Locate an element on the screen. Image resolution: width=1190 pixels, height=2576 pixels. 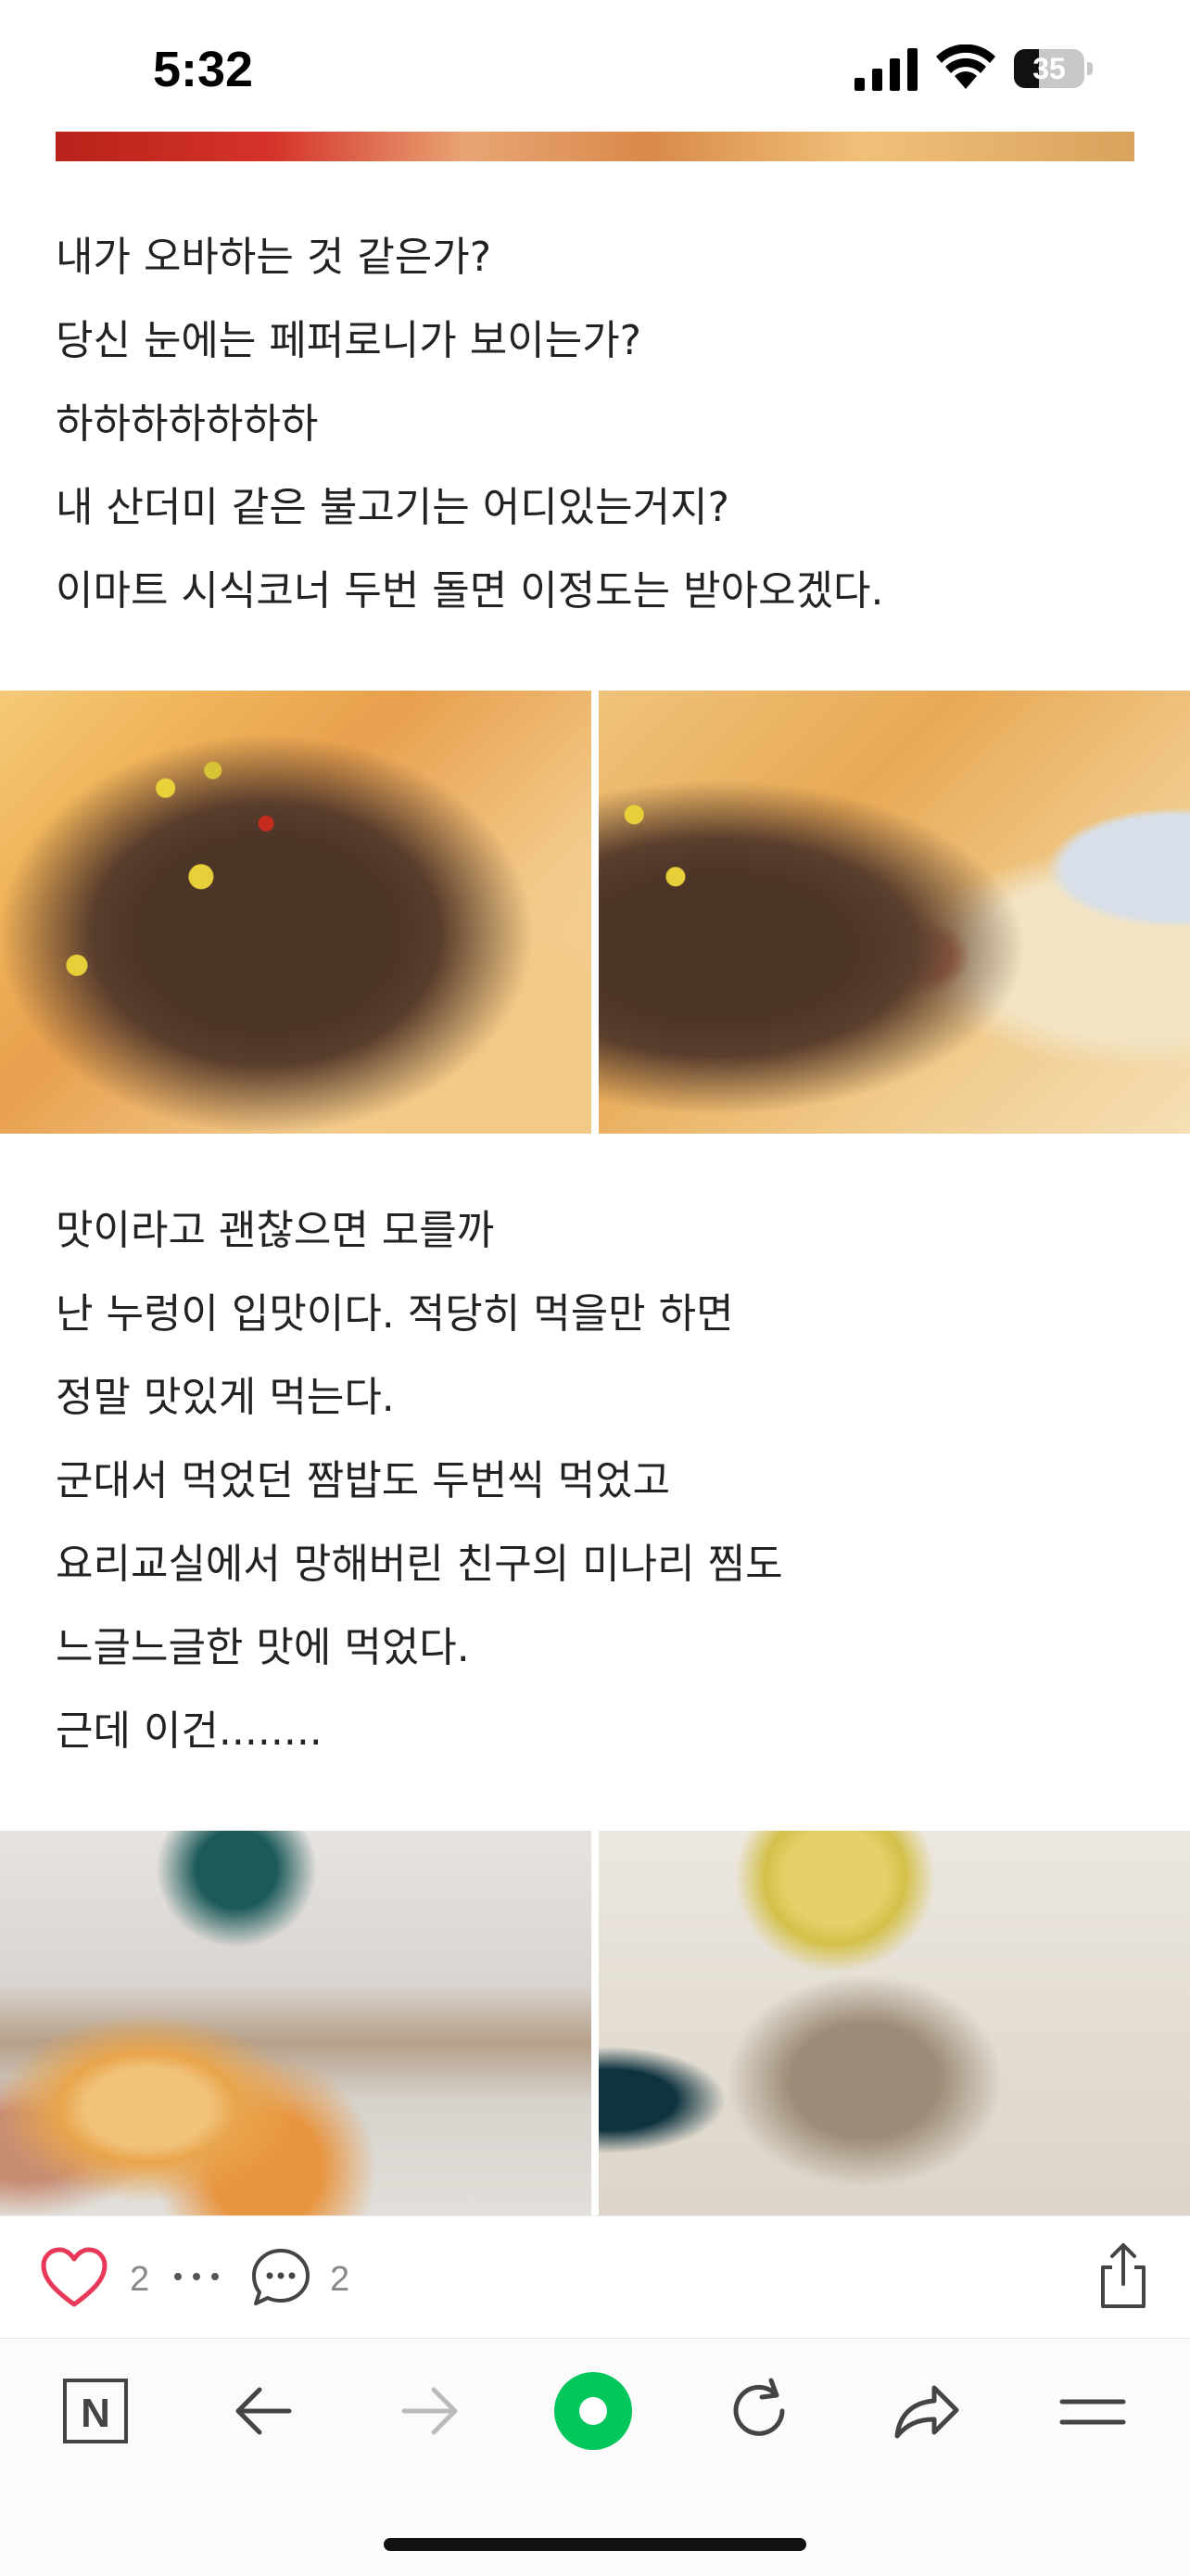
share-icon is located at coordinates (1123, 2275).